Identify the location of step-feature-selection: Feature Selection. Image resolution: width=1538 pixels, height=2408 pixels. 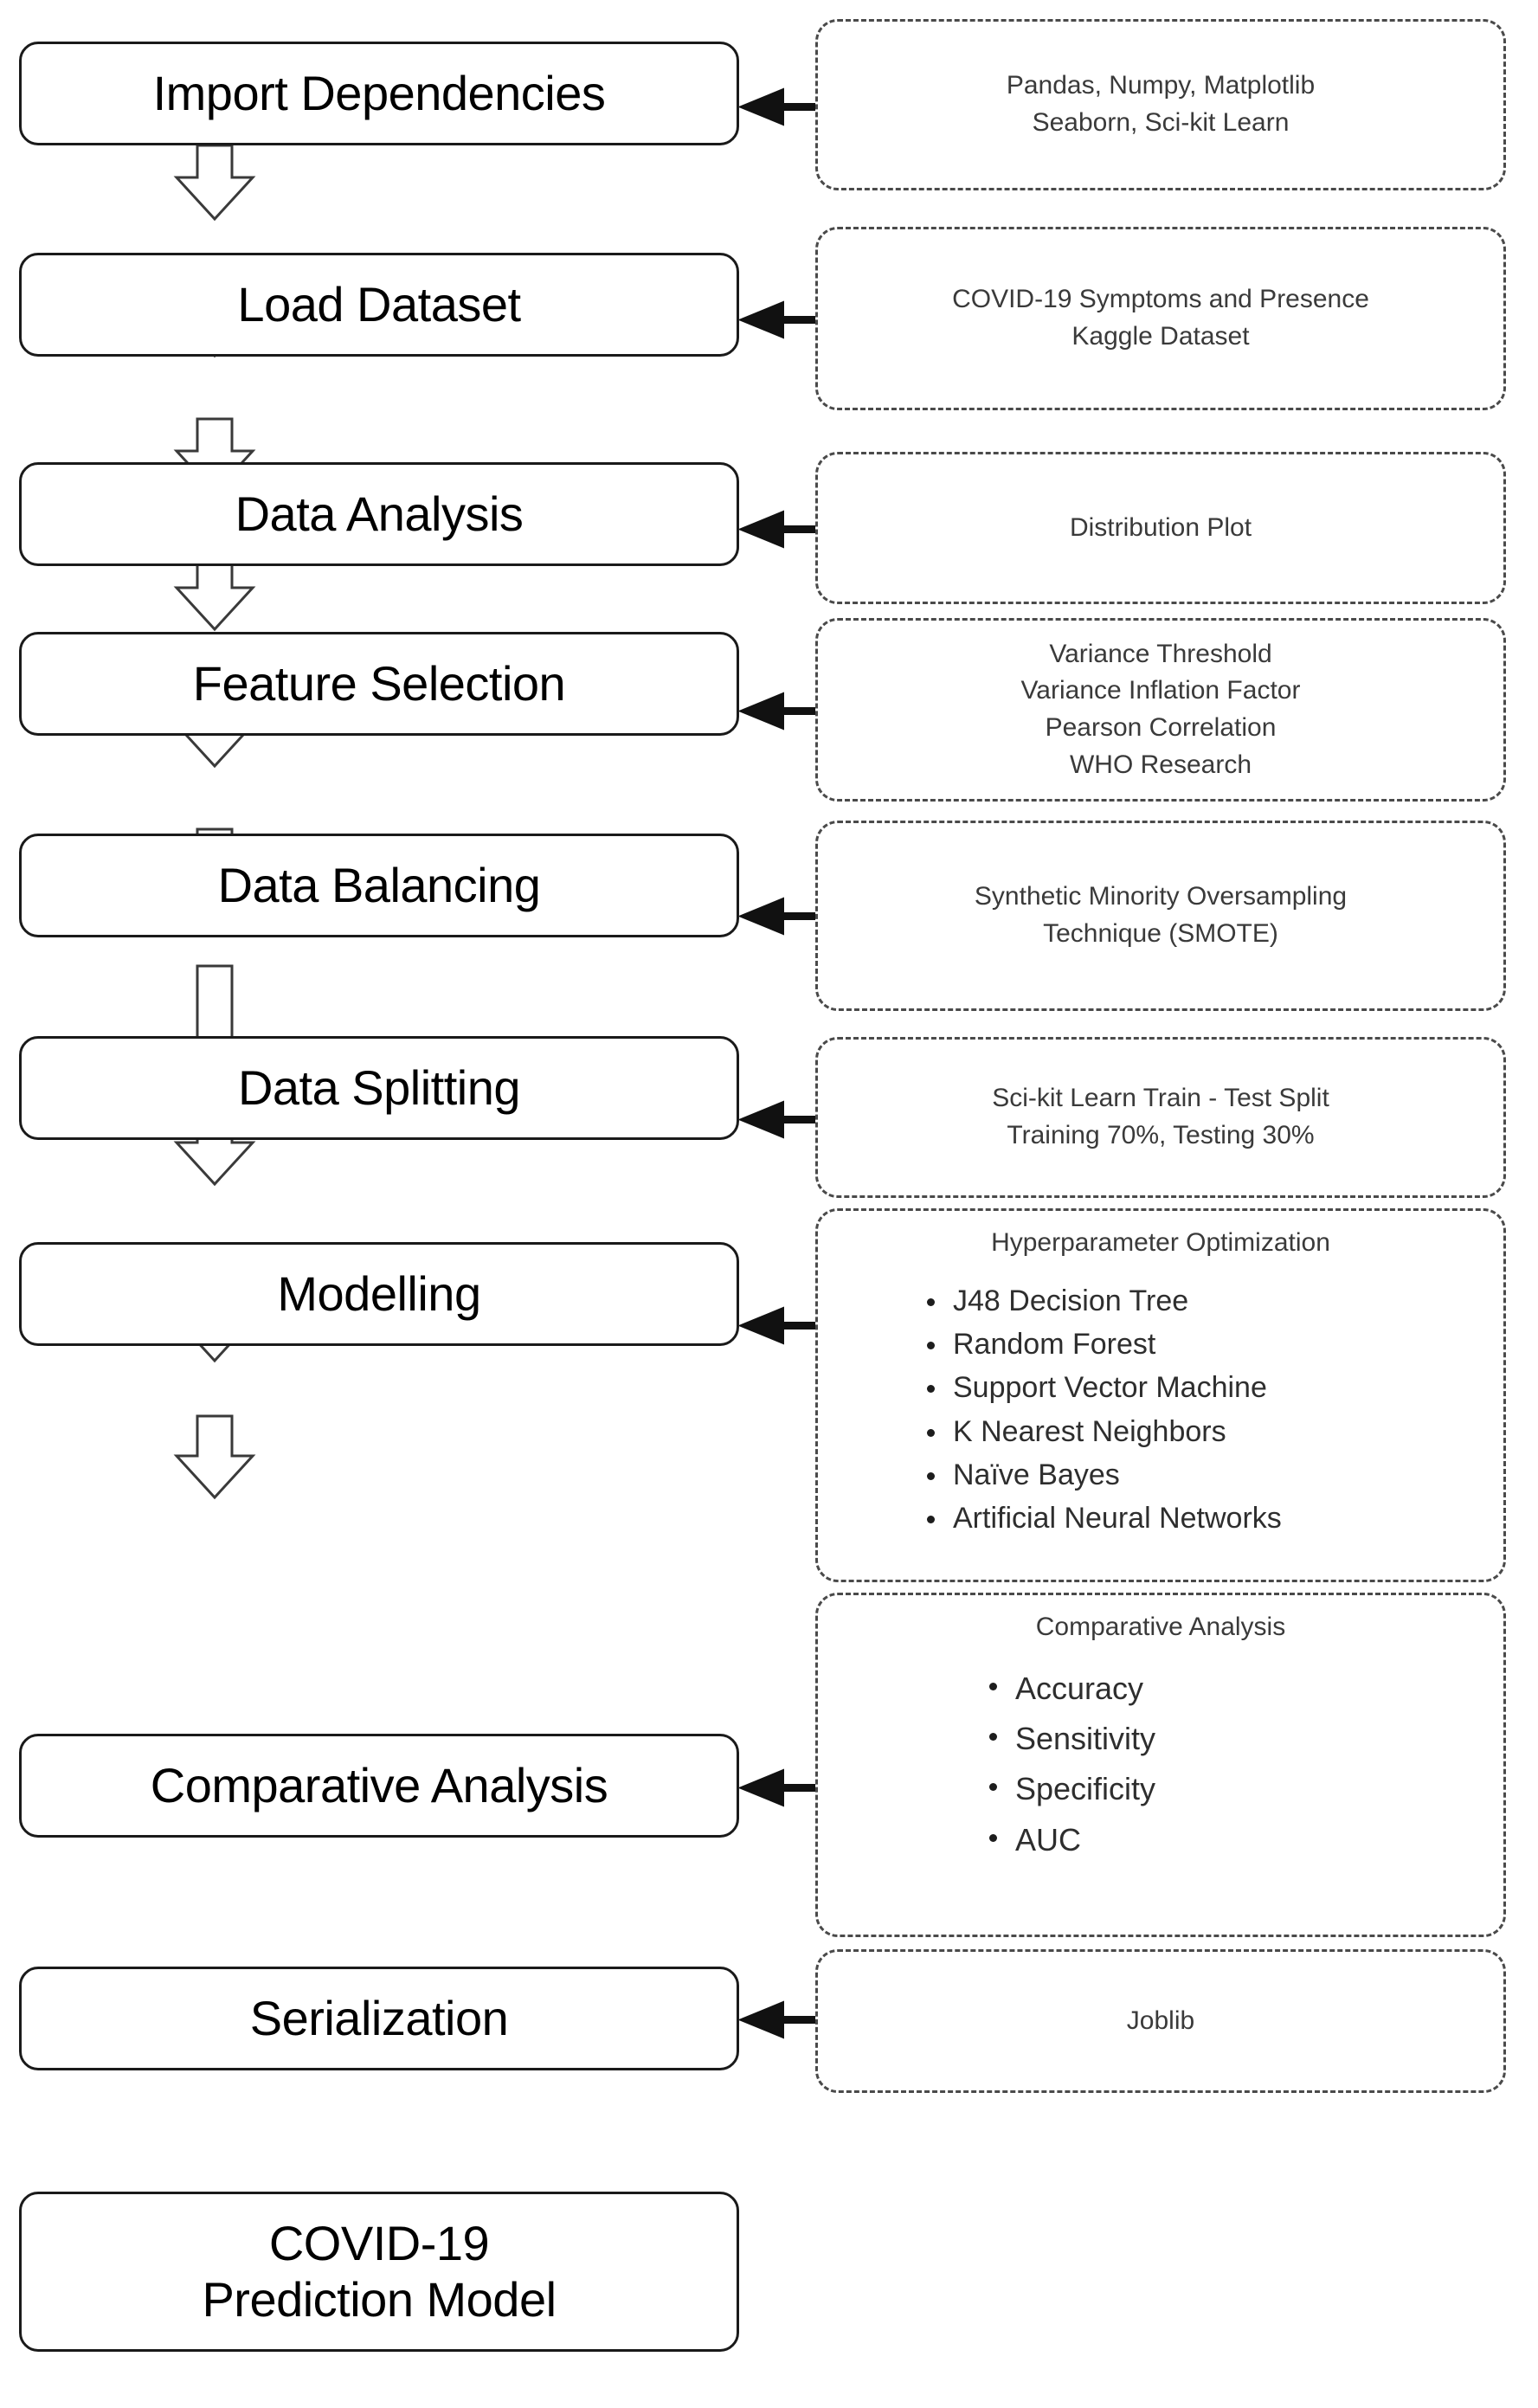
(379, 684).